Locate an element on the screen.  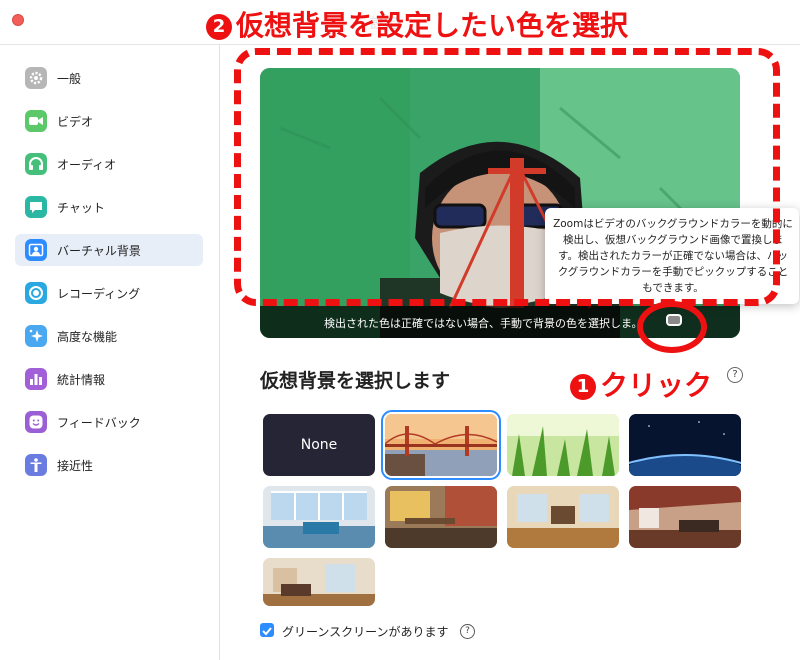
sidebar-item-advanced: 高度な機能 is located at coordinates (109, 336).